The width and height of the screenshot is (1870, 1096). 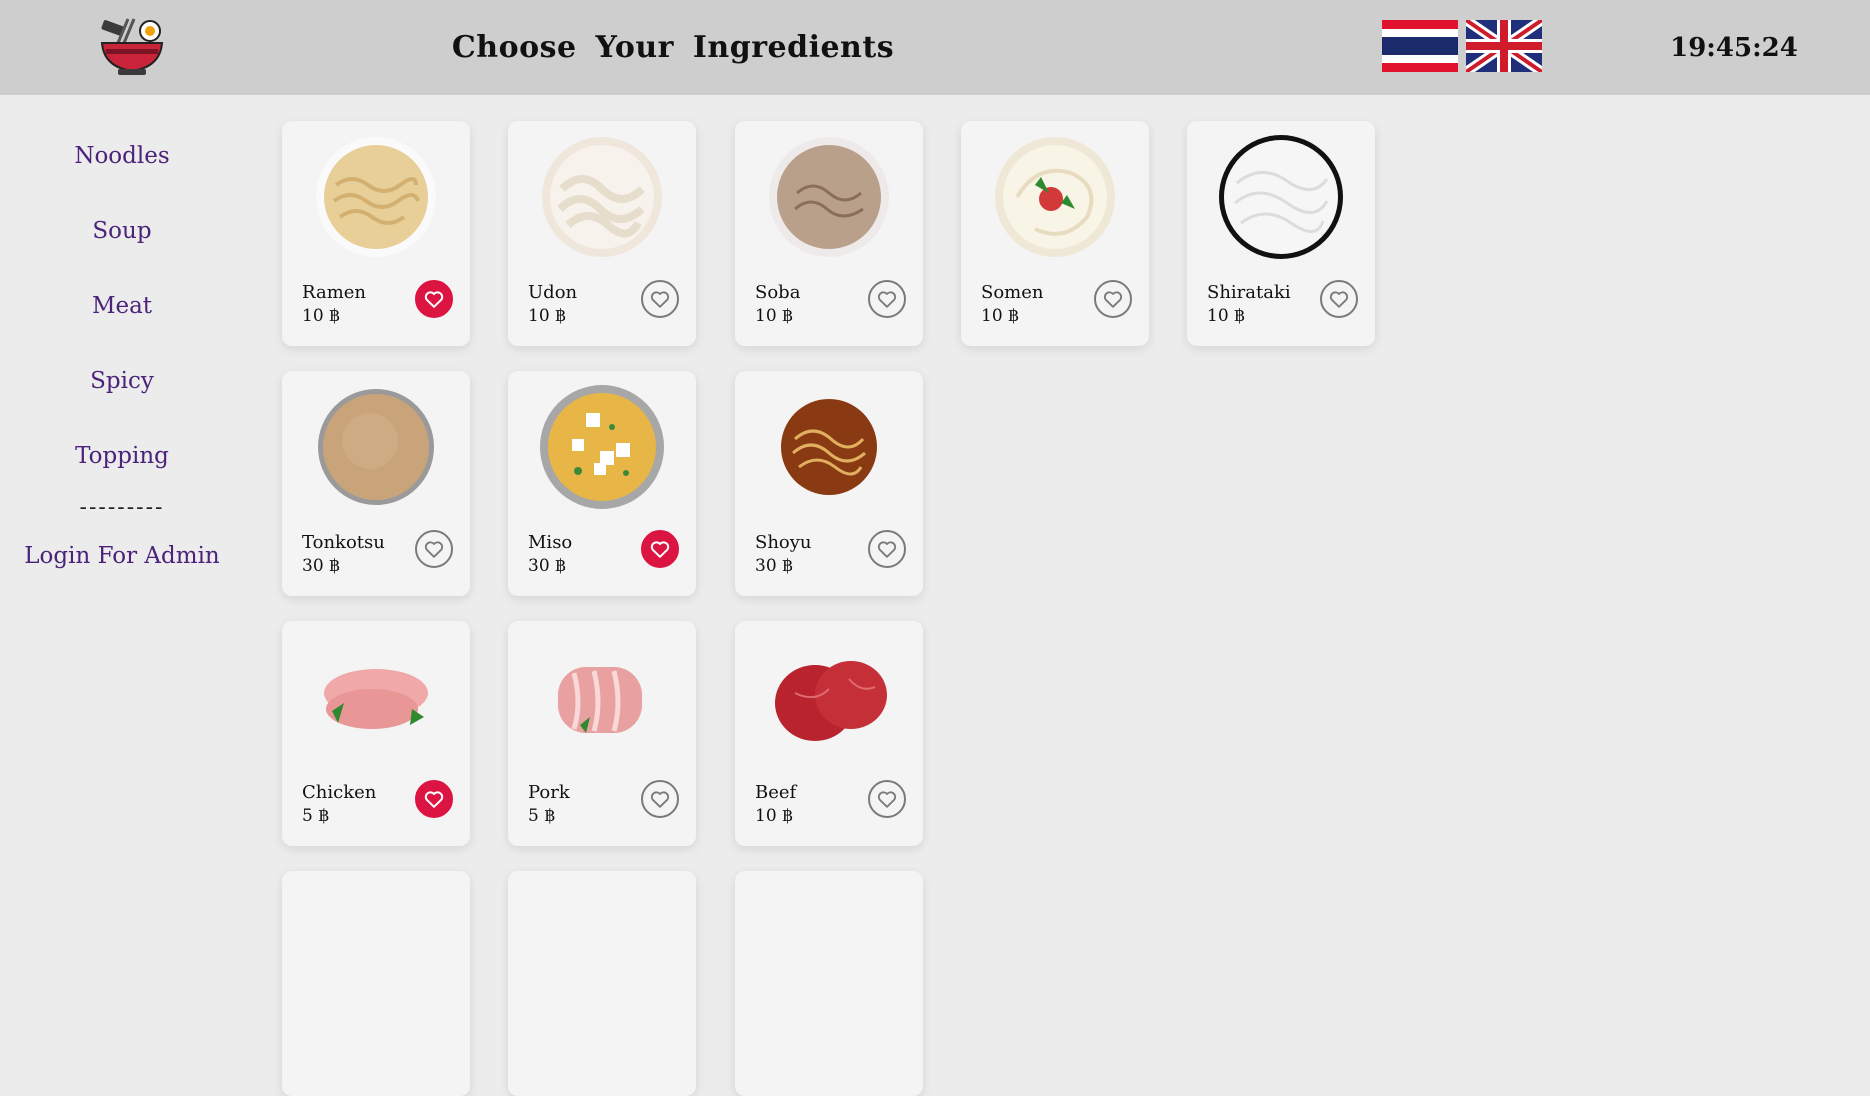 What do you see at coordinates (376, 197) in the screenshot?
I see `ramen-noodles-image` at bounding box center [376, 197].